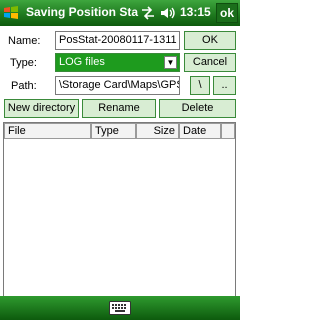  What do you see at coordinates (119, 108) in the screenshot?
I see `rename-button: Rename` at bounding box center [119, 108].